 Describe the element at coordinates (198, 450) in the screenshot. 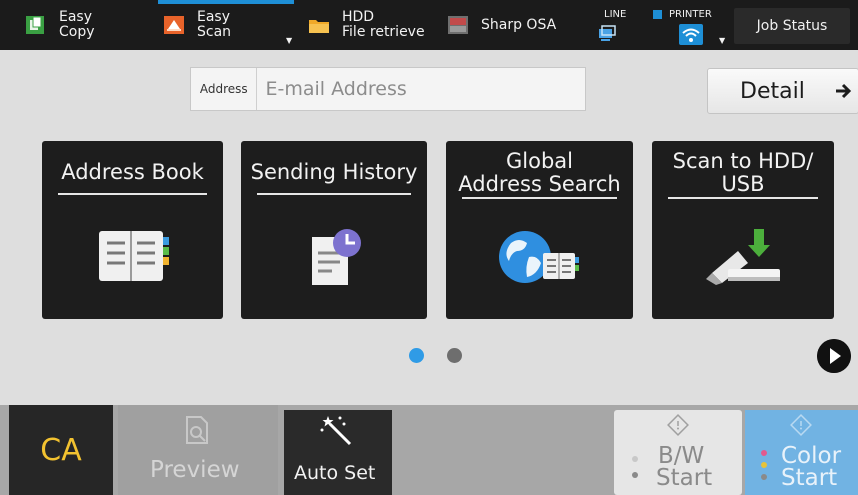

I see `preview-button: Preview` at that location.